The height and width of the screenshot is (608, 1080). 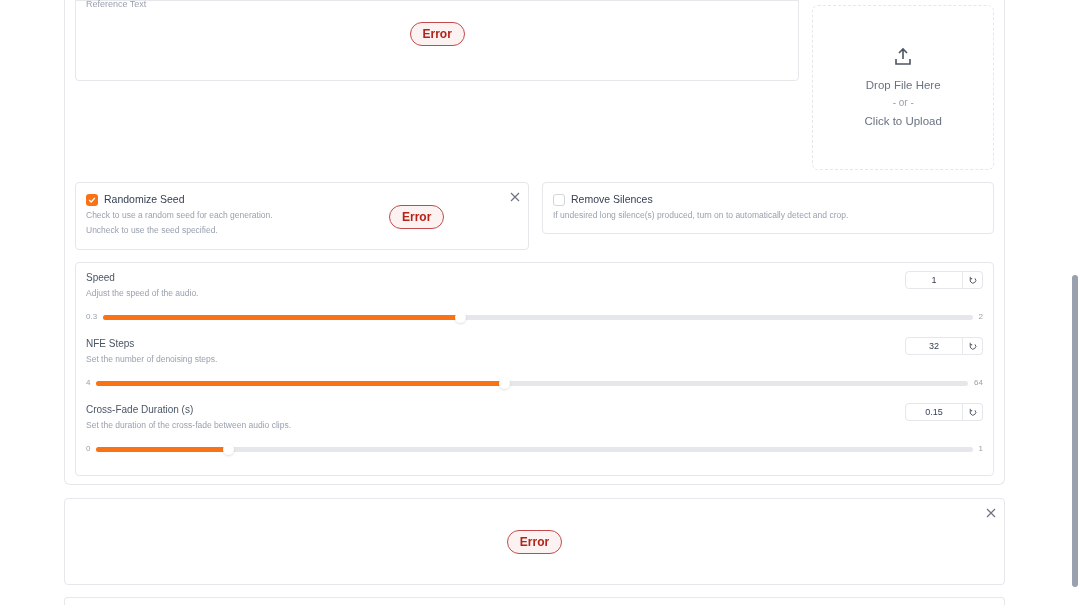 I want to click on slider-max: 64, so click(x=978, y=383).